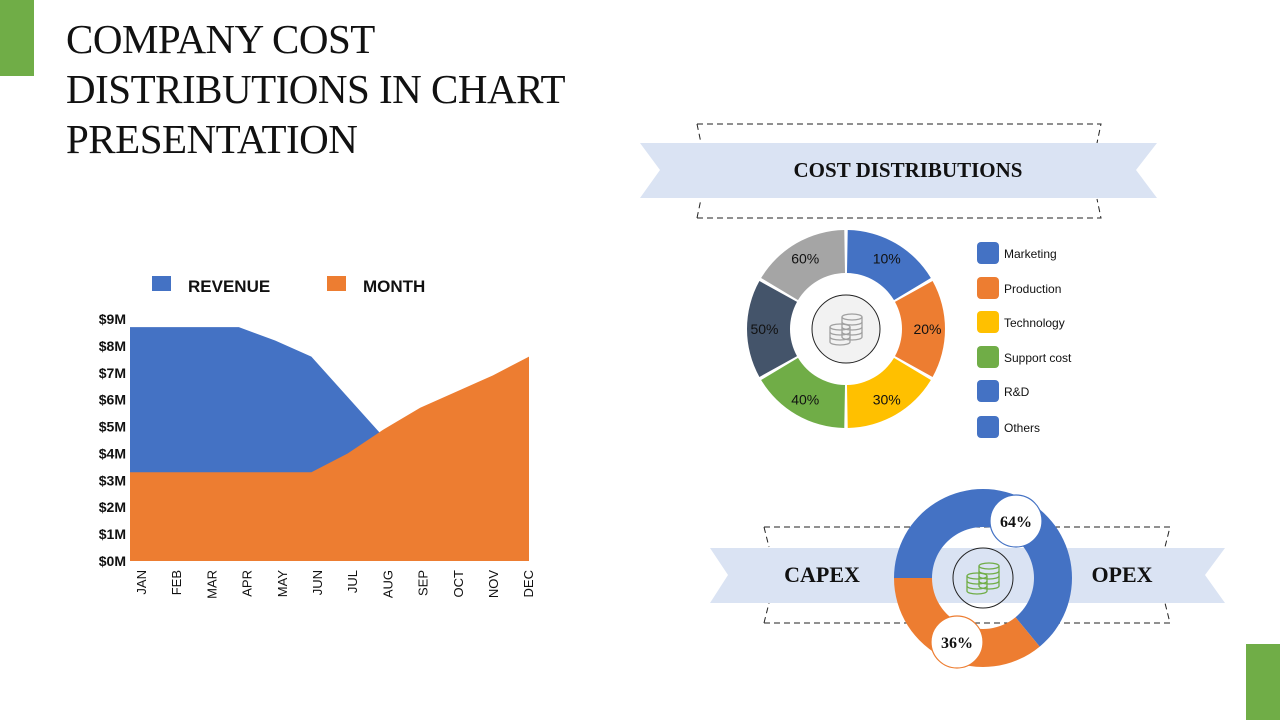 The width and height of the screenshot is (1280, 720). What do you see at coordinates (822, 574) in the screenshot?
I see `capex-label: CAPEX` at bounding box center [822, 574].